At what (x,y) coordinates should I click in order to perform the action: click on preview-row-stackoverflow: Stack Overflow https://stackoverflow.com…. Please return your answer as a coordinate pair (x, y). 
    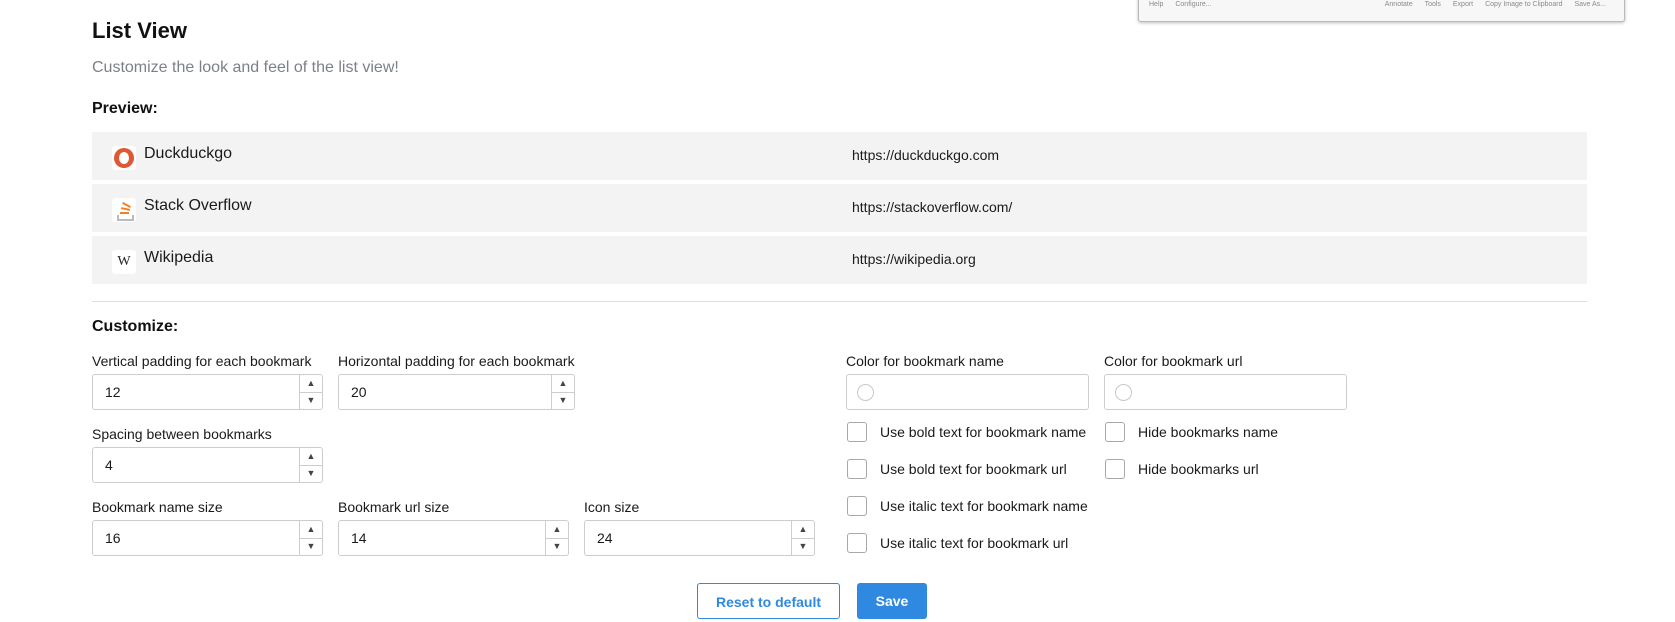
    Looking at the image, I should click on (839, 208).